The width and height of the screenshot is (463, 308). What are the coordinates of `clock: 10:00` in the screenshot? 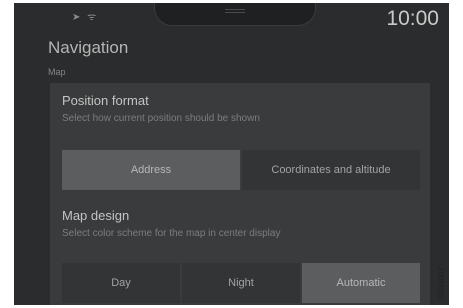 It's located at (412, 18).